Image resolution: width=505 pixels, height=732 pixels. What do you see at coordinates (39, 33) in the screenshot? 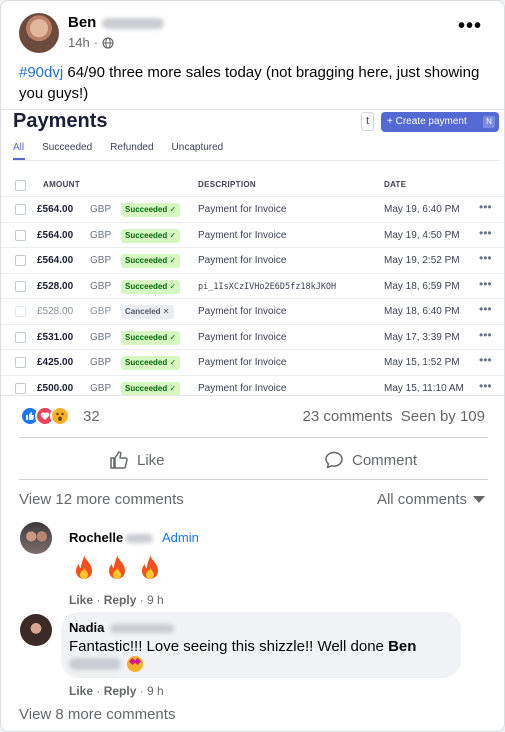
I see `author-avatar` at bounding box center [39, 33].